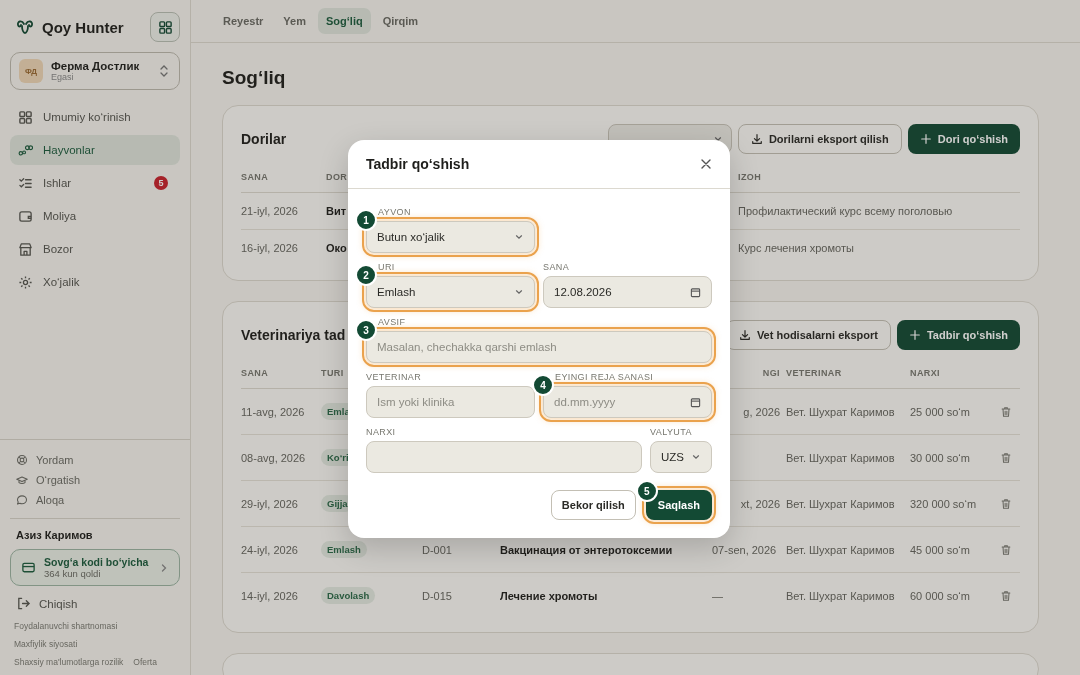  What do you see at coordinates (283, 179) in the screenshot?
I see `column-header: SANA` at bounding box center [283, 179].